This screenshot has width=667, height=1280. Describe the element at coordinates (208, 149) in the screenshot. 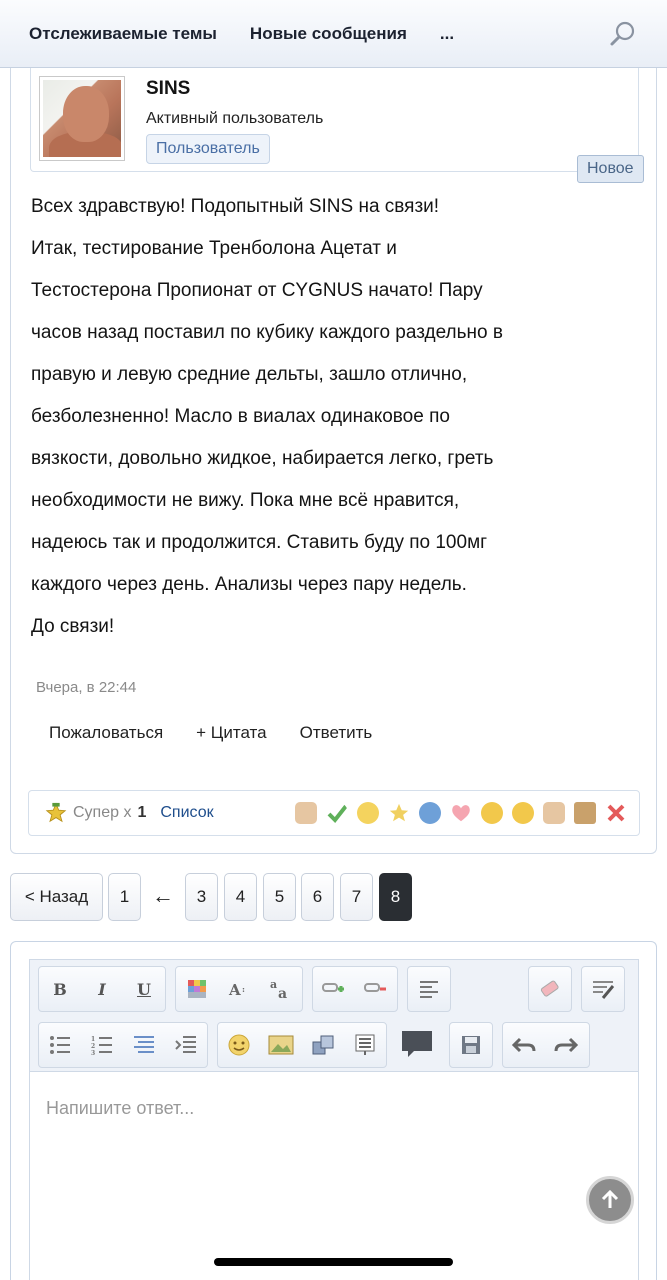

I see `user-banner: Пользователь` at that location.